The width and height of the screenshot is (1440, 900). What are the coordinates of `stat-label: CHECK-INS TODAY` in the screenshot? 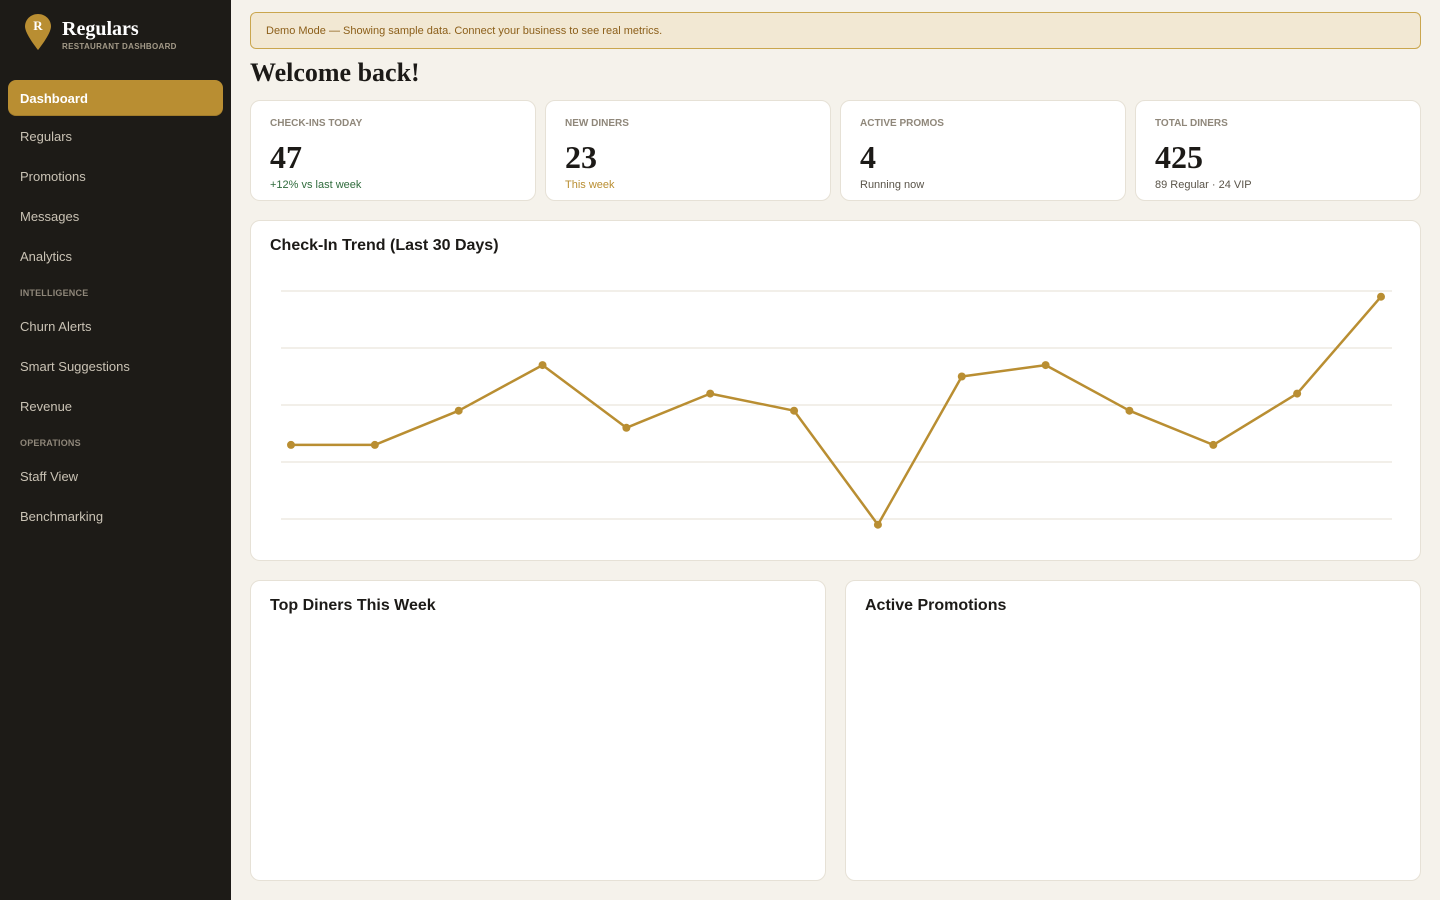 It's located at (316, 123).